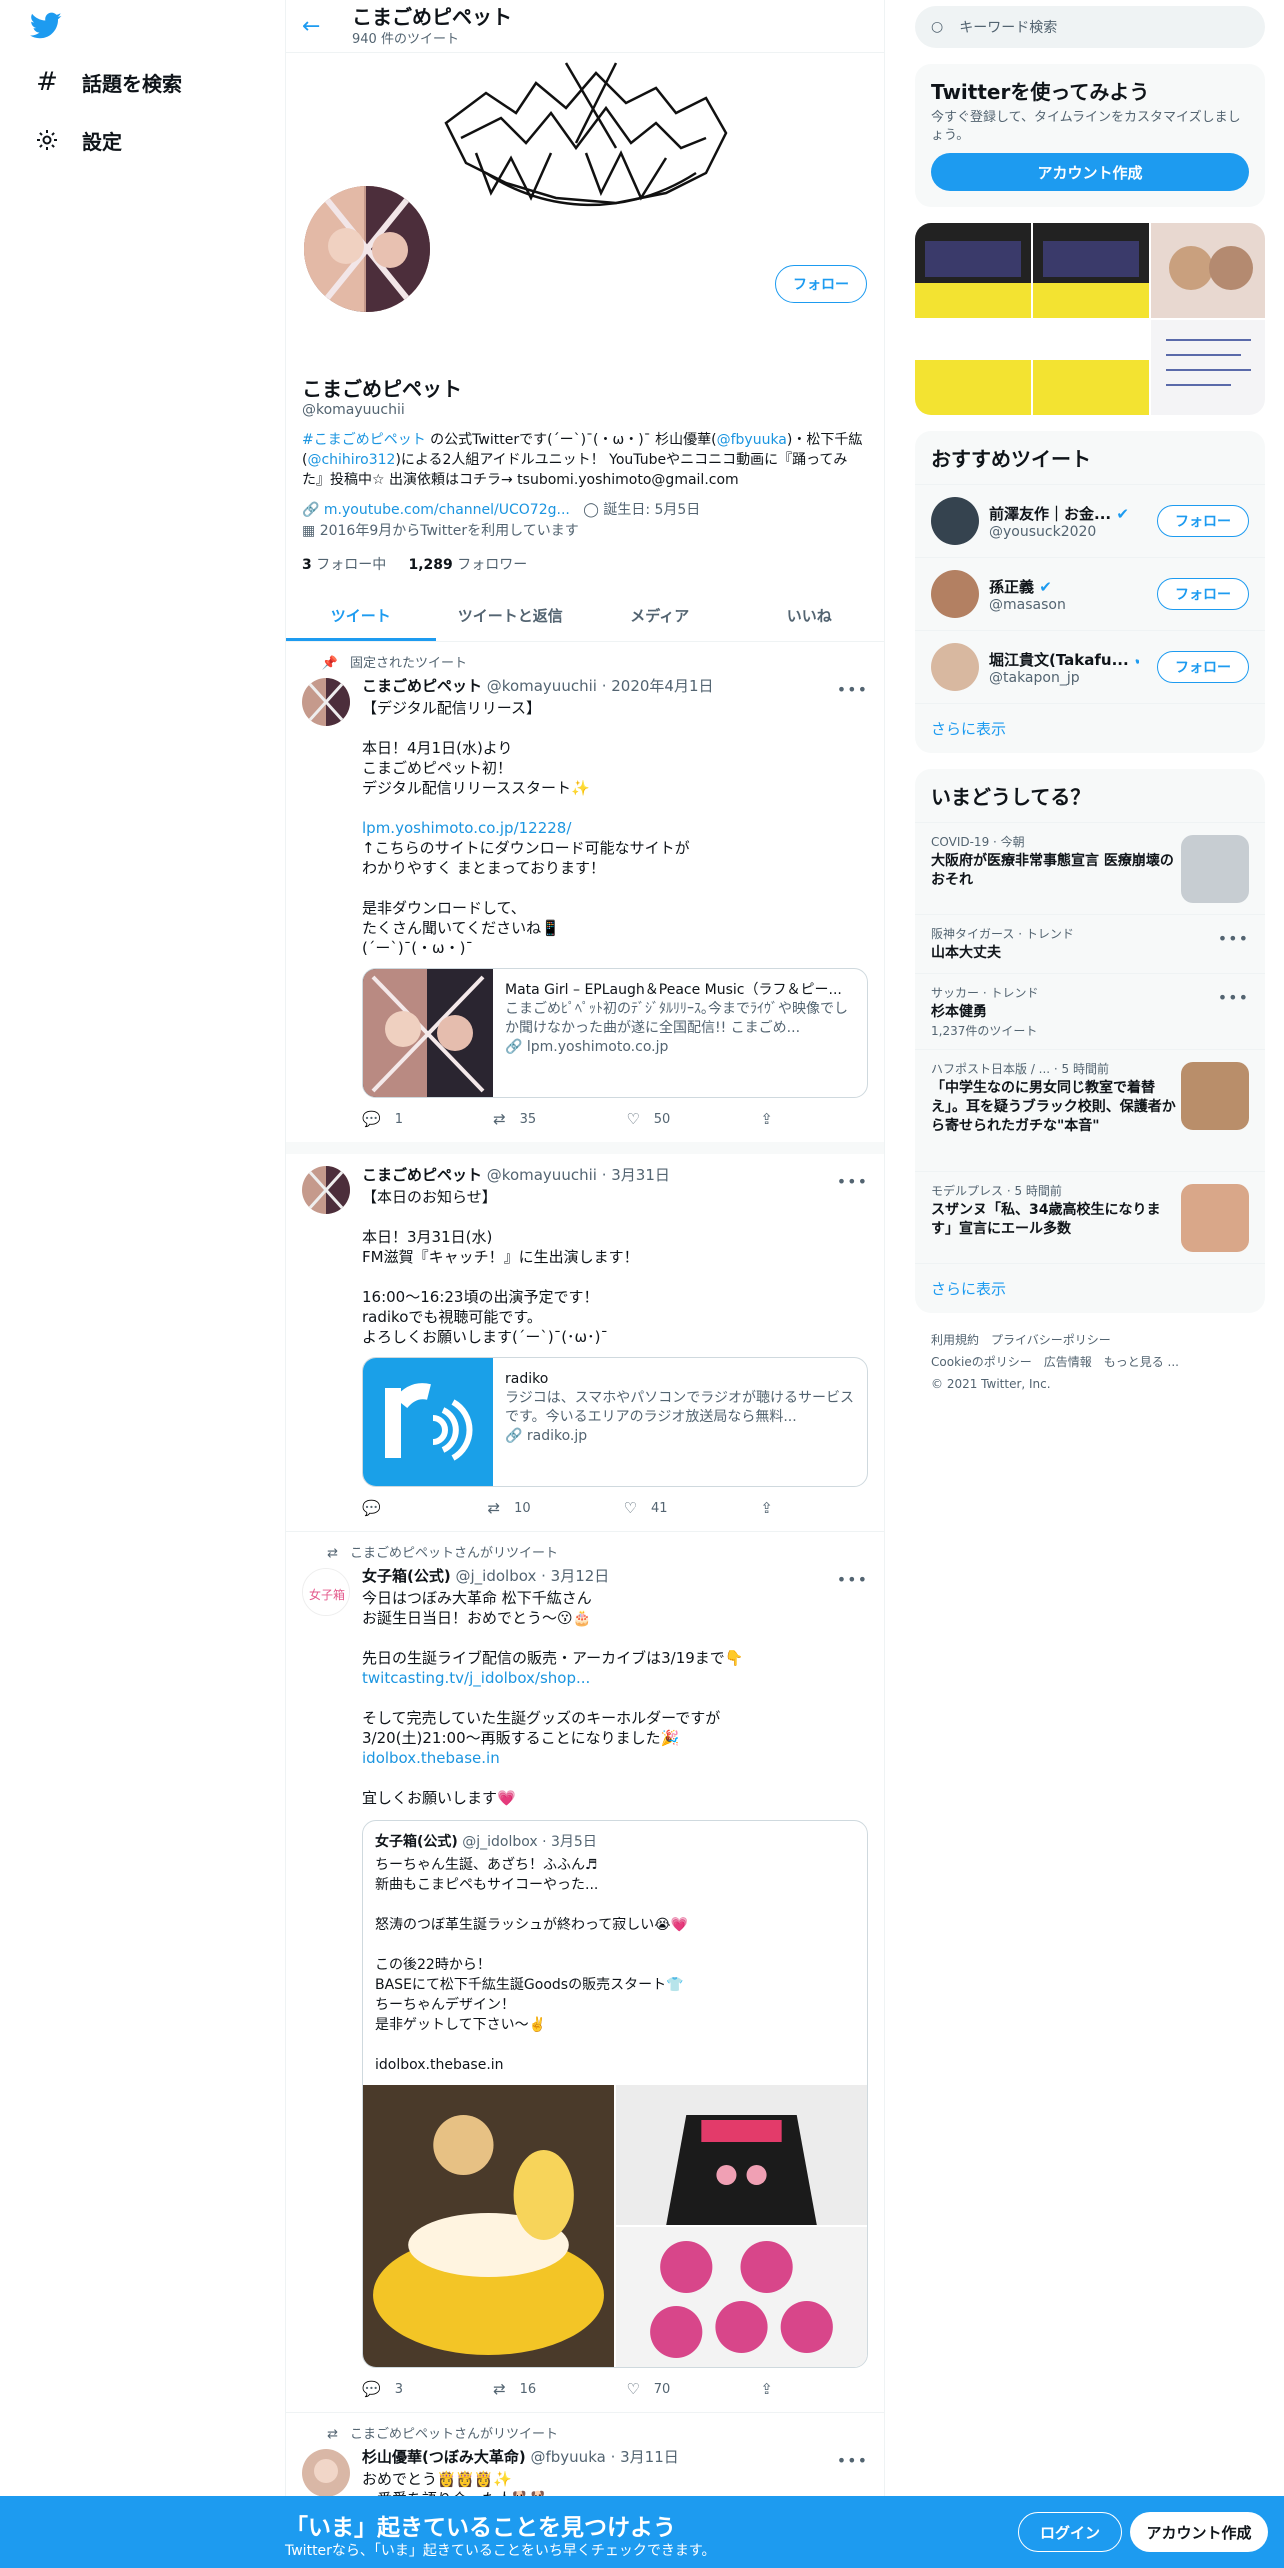  I want to click on trend-item: 阪神タイガース · トレンド 山本大丈夫 •••, so click(1090, 943).